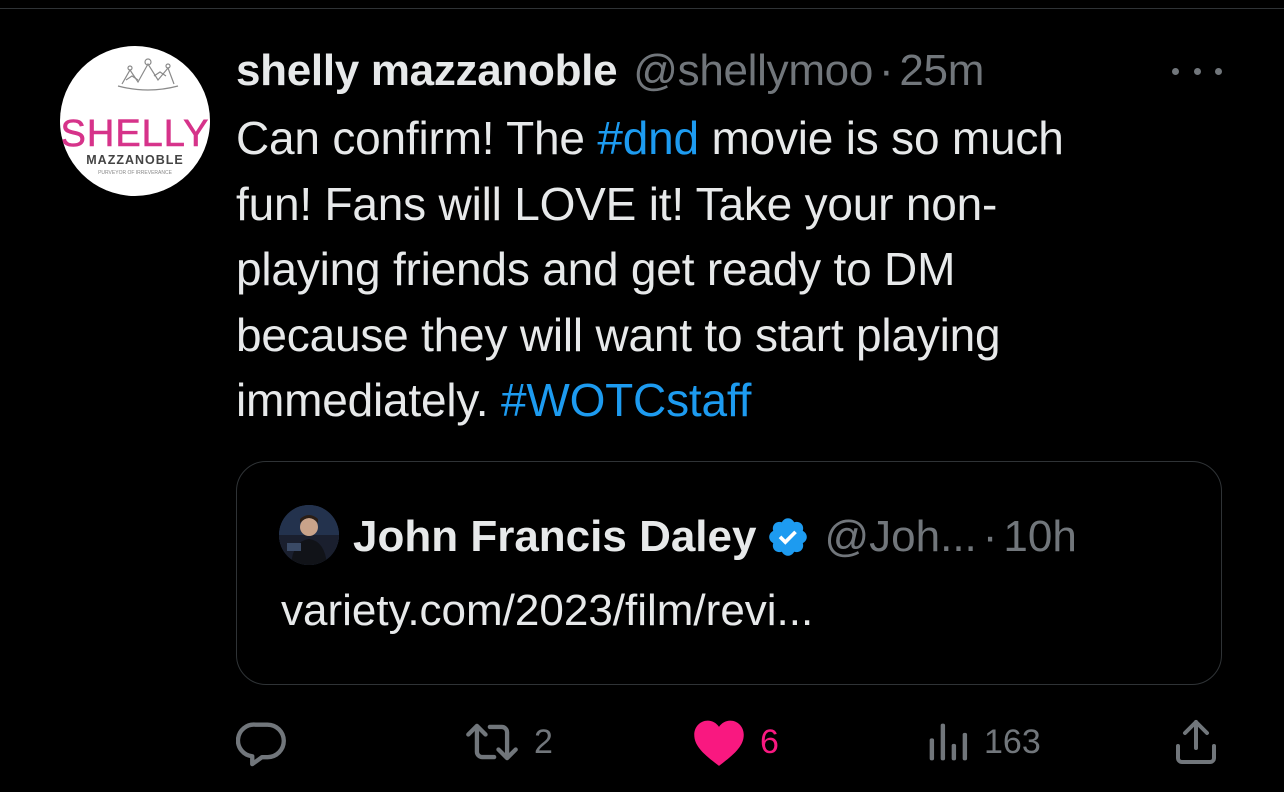 Image resolution: width=1284 pixels, height=792 pixels. I want to click on tweet-line: Can confirm! The #dnd movie is so much, so click(716, 139).